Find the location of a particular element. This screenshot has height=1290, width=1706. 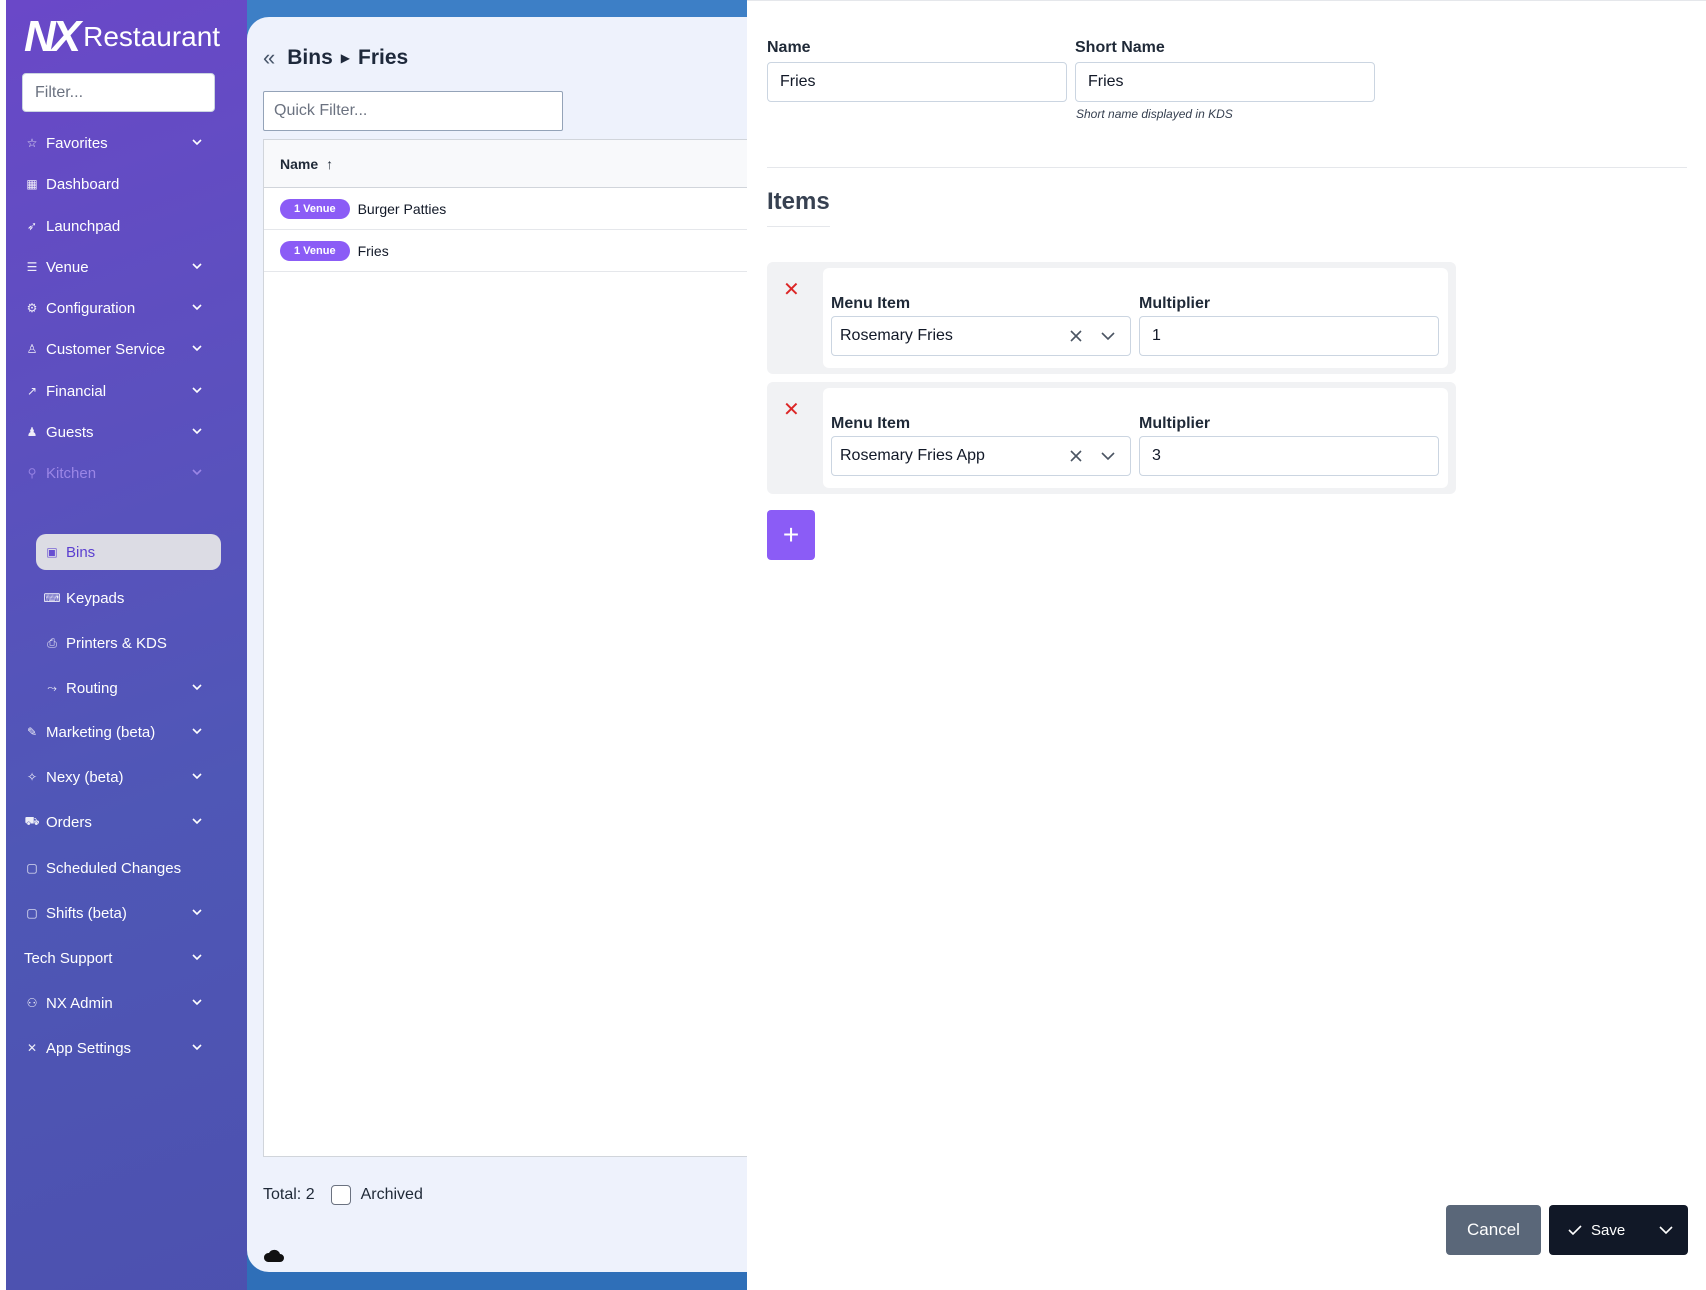

person-icon: ♙ is located at coordinates (32, 349).